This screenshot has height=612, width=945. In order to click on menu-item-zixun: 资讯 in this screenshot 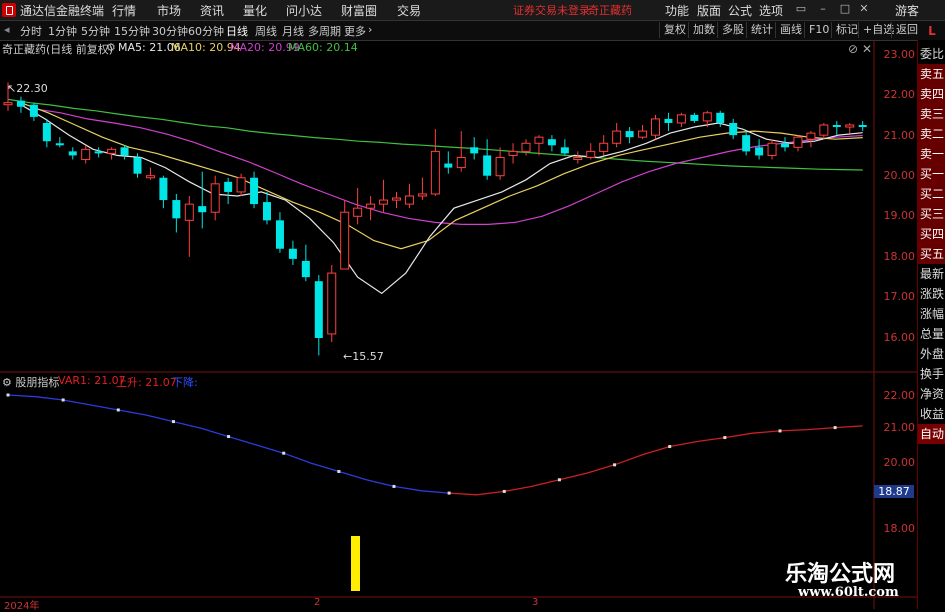, I will do `click(212, 10)`.